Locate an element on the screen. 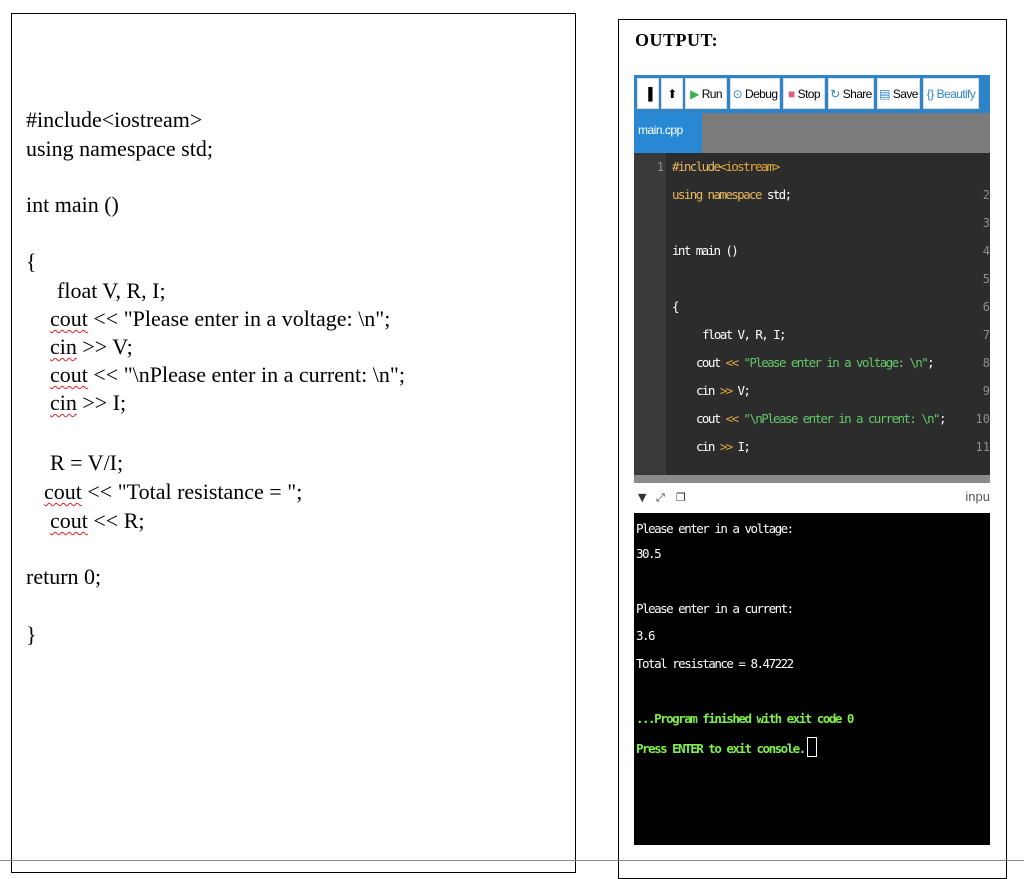 This screenshot has width=1024, height=879. editor-line: 5 is located at coordinates (812, 279).